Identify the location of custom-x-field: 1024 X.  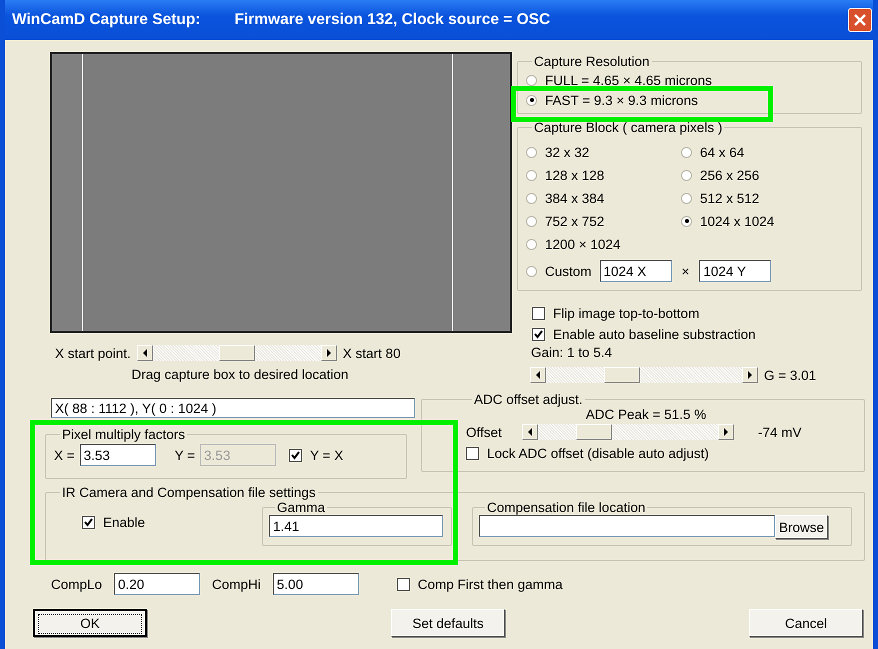
(636, 271).